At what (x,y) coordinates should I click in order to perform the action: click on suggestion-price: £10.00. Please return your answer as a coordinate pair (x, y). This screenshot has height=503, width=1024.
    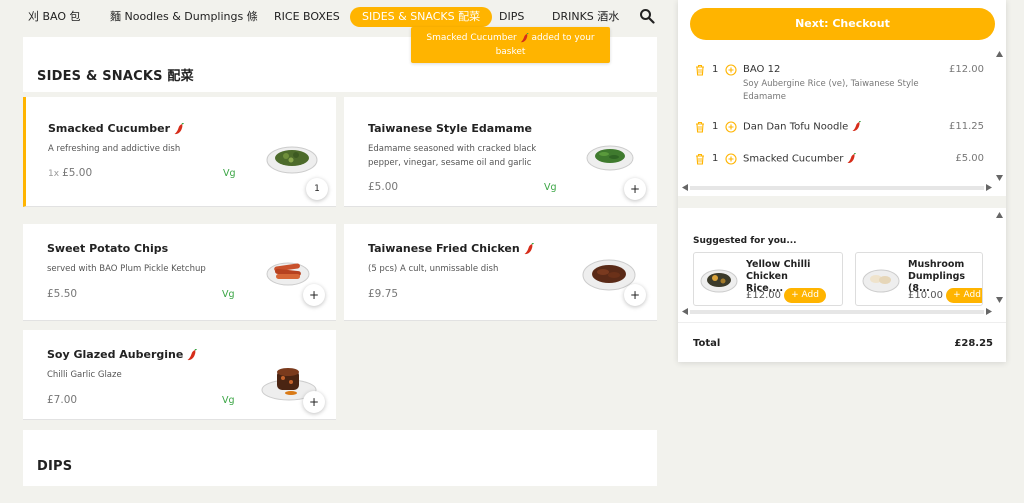
    Looking at the image, I should click on (925, 295).